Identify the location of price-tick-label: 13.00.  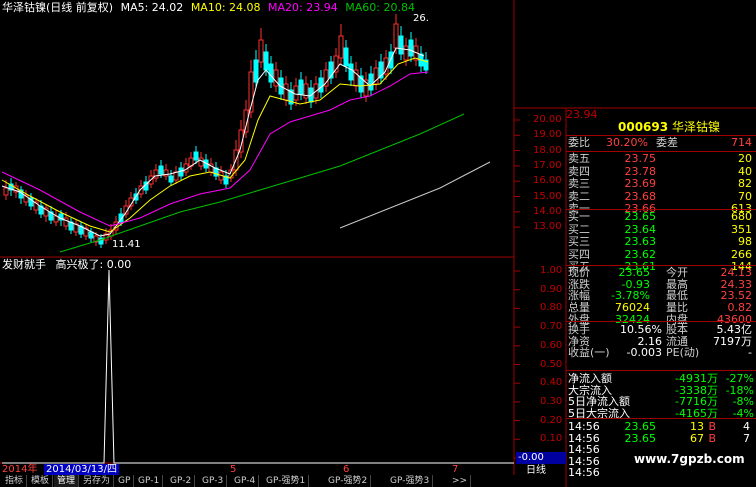
(547, 227).